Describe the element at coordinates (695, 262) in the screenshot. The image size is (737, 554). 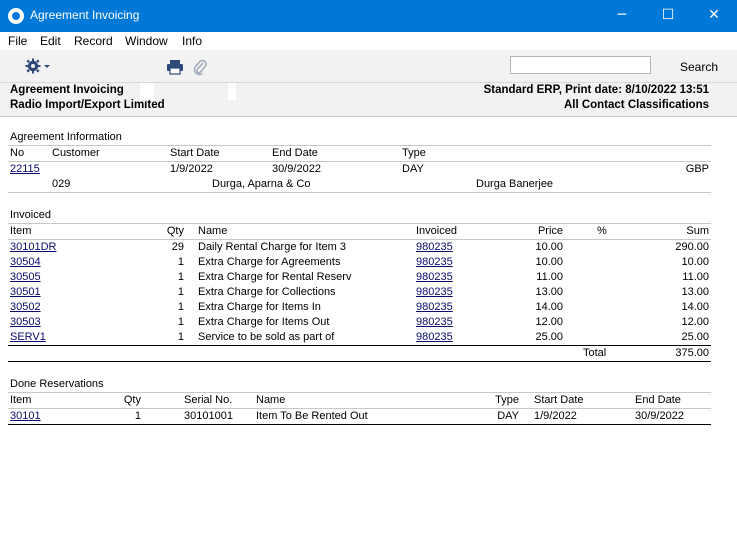
I see `sum: 10.00` at that location.